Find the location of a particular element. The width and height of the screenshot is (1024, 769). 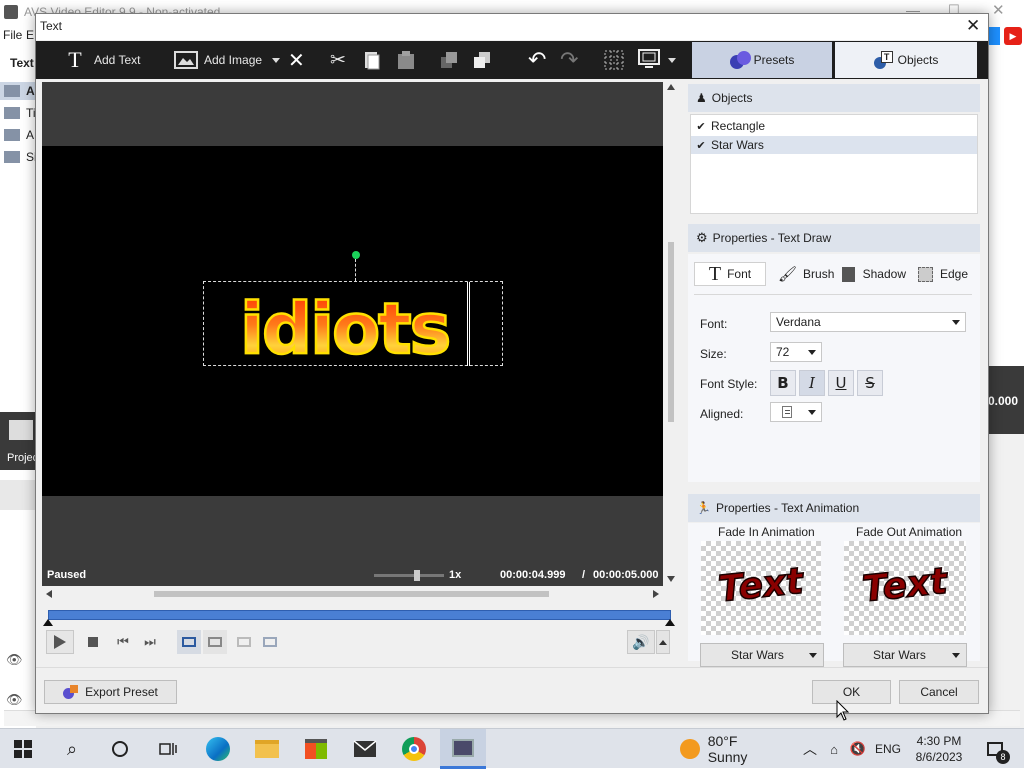

italic-button: I is located at coordinates (812, 383).